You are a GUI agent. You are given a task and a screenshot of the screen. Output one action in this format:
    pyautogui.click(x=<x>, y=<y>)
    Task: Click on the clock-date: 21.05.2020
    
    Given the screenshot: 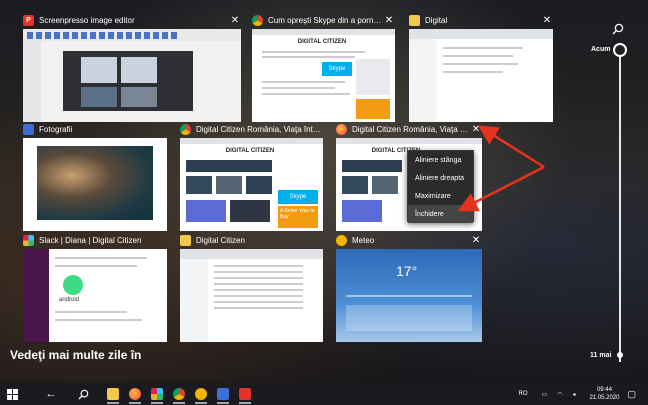 What is the action you would take?
    pyautogui.click(x=604, y=398)
    